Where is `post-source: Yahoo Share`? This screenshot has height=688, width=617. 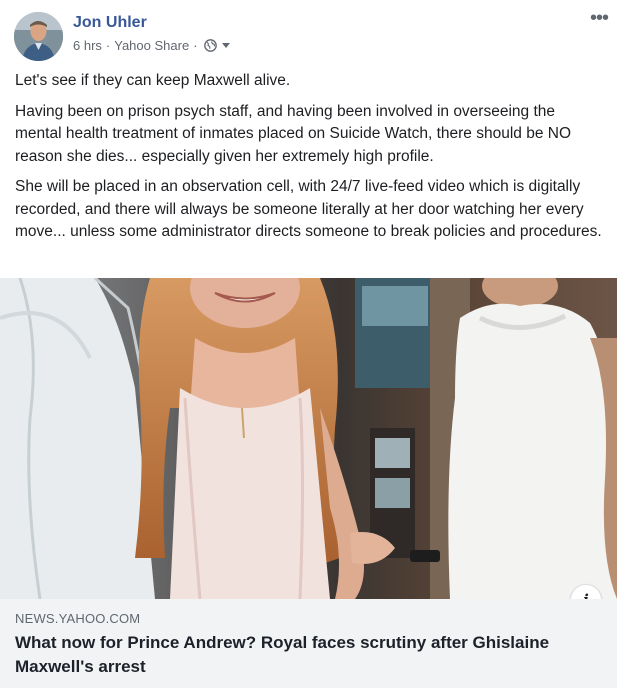 post-source: Yahoo Share is located at coordinates (151, 45).